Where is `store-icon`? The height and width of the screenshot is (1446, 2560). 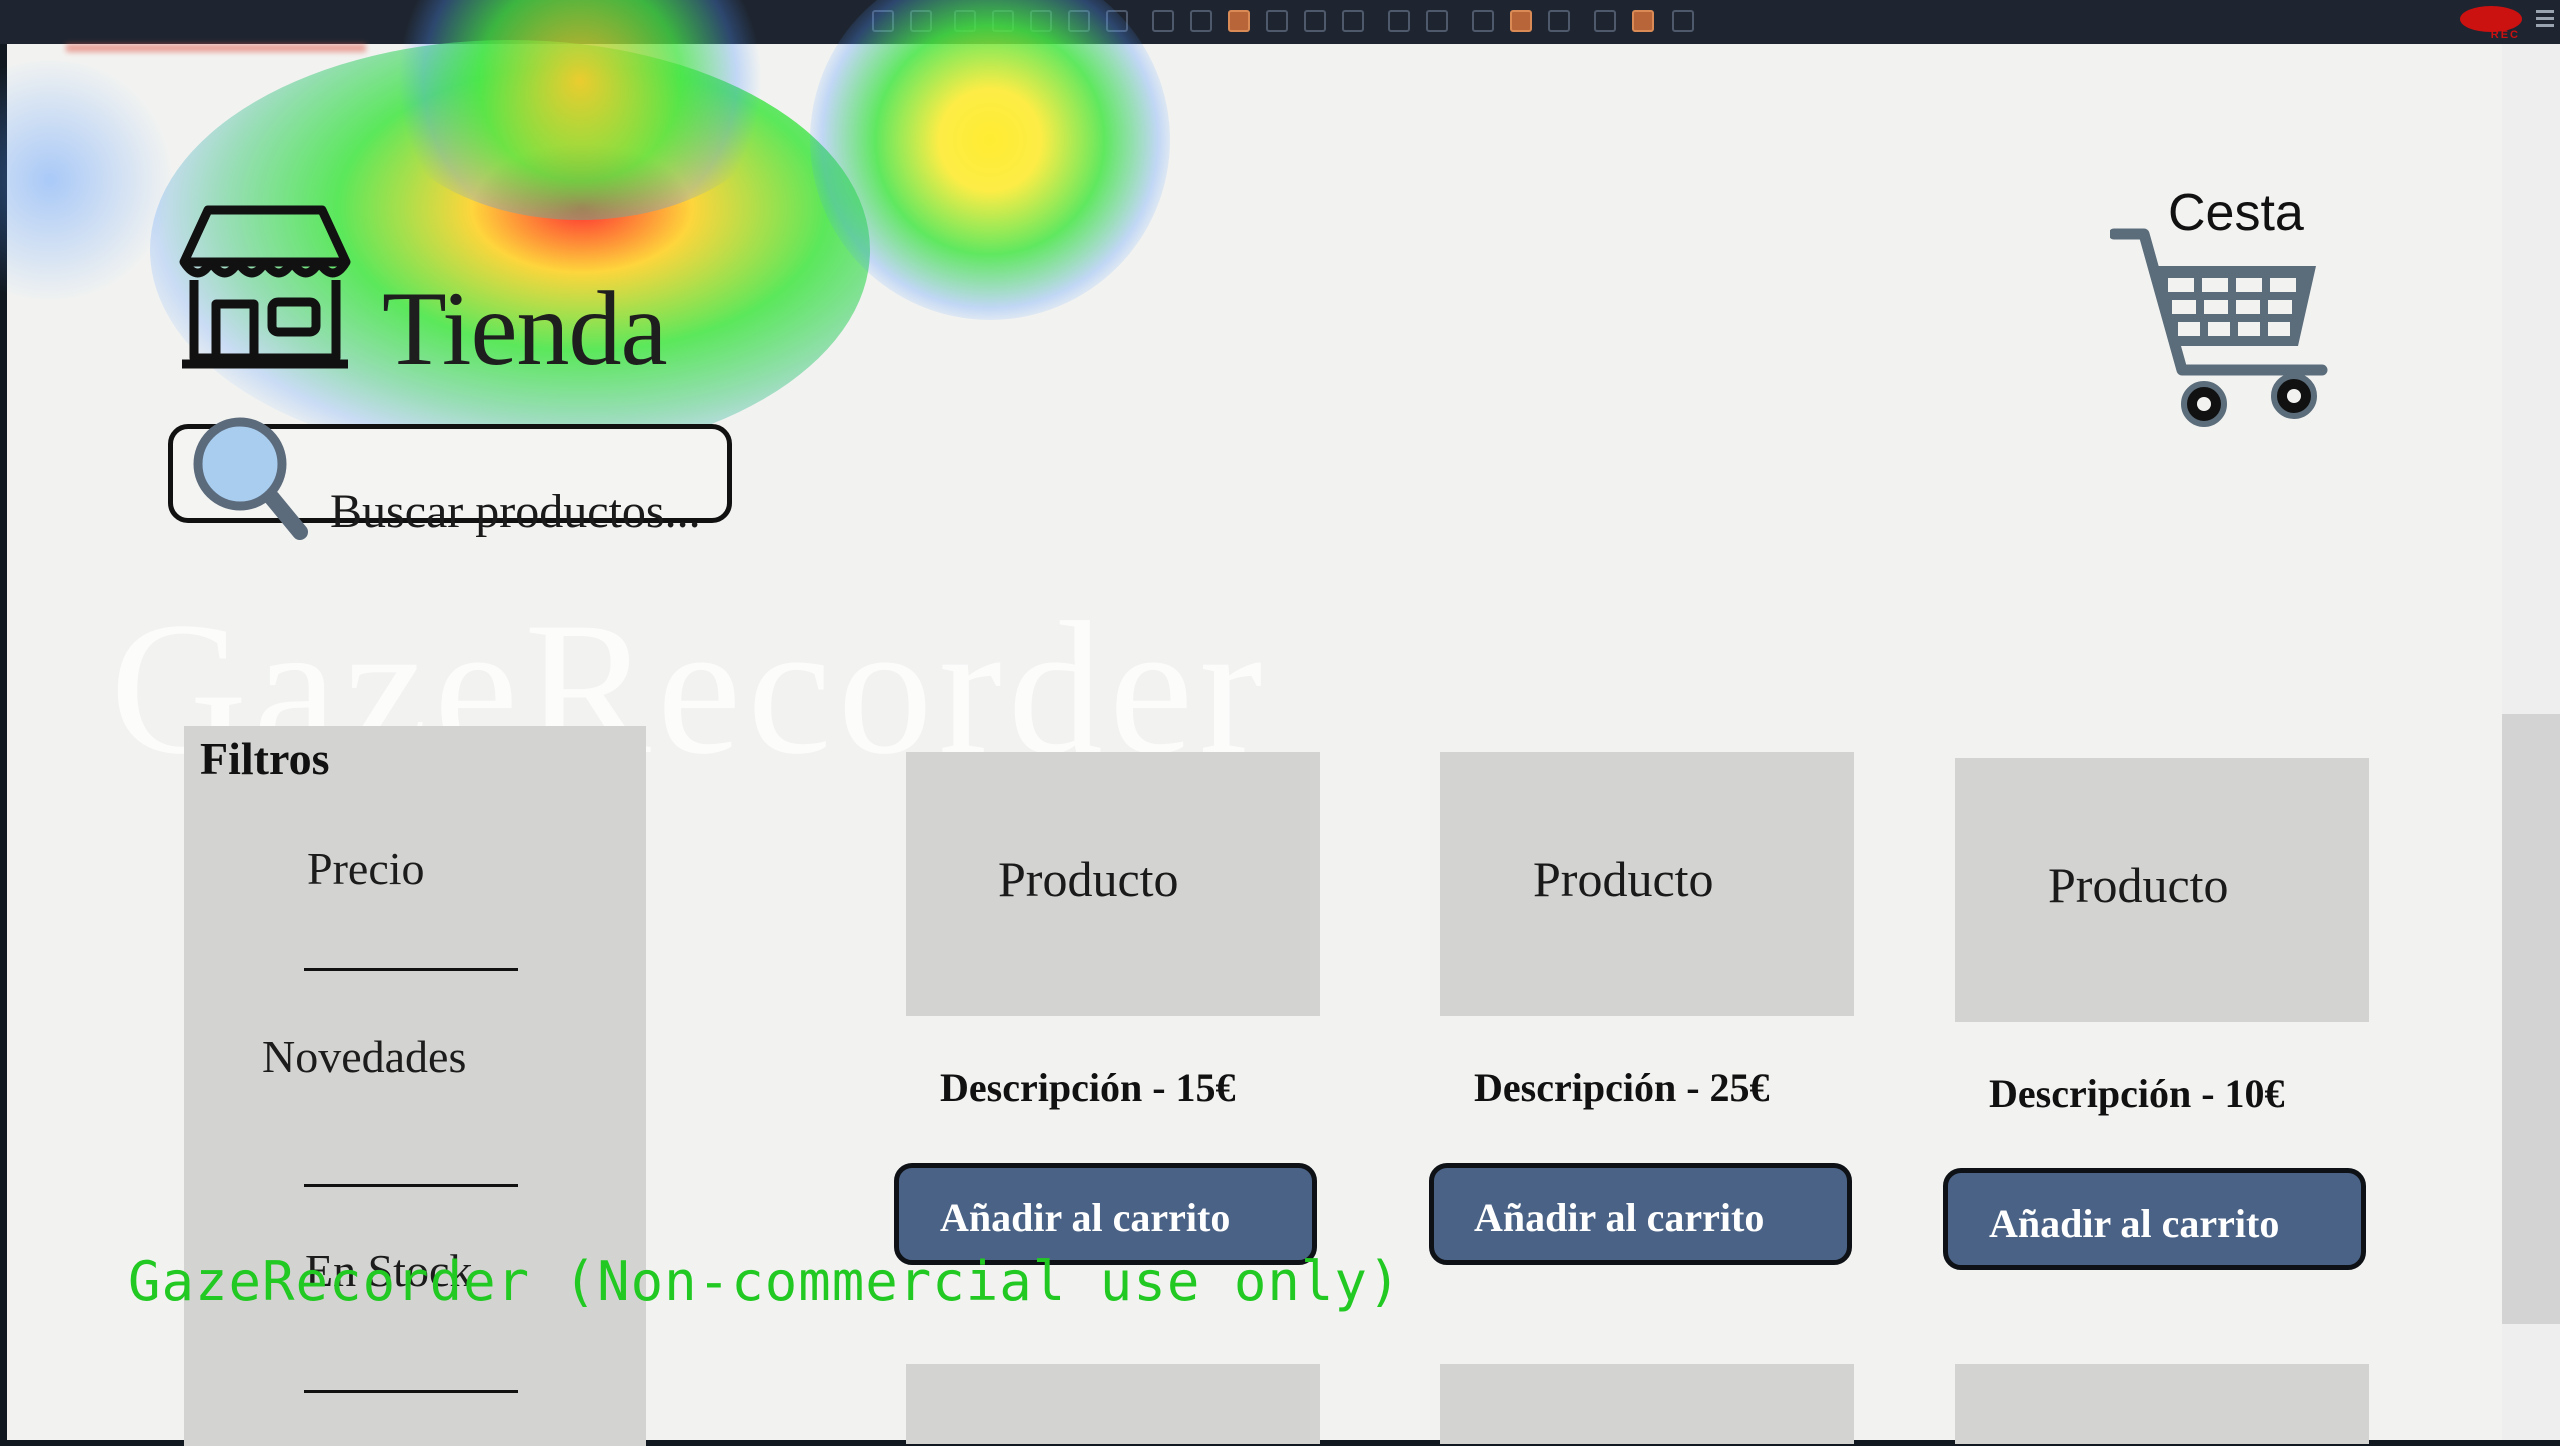
store-icon is located at coordinates (265, 287).